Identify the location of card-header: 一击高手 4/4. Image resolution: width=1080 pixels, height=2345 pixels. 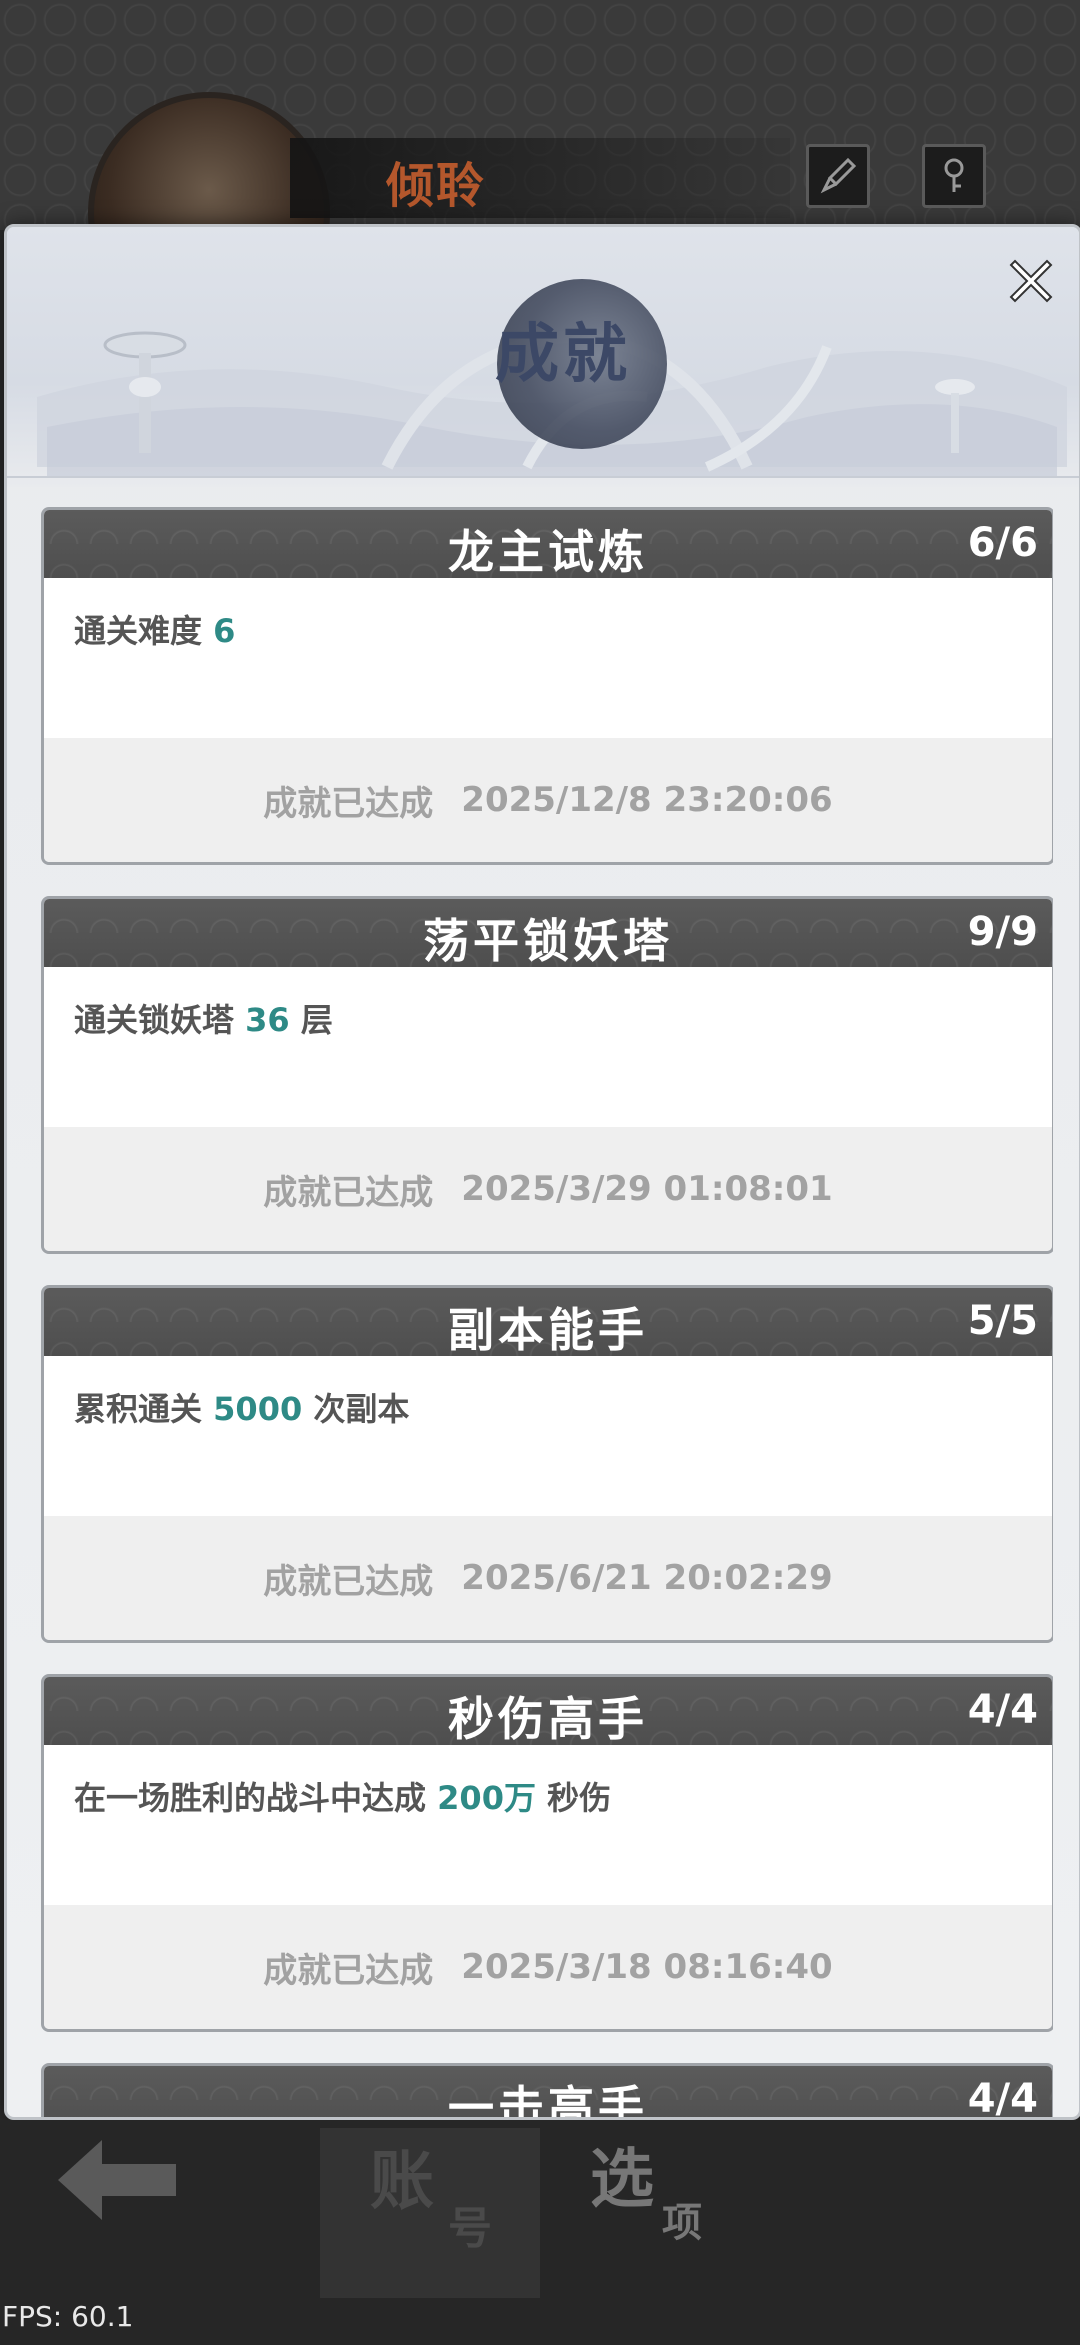
(548, 2091).